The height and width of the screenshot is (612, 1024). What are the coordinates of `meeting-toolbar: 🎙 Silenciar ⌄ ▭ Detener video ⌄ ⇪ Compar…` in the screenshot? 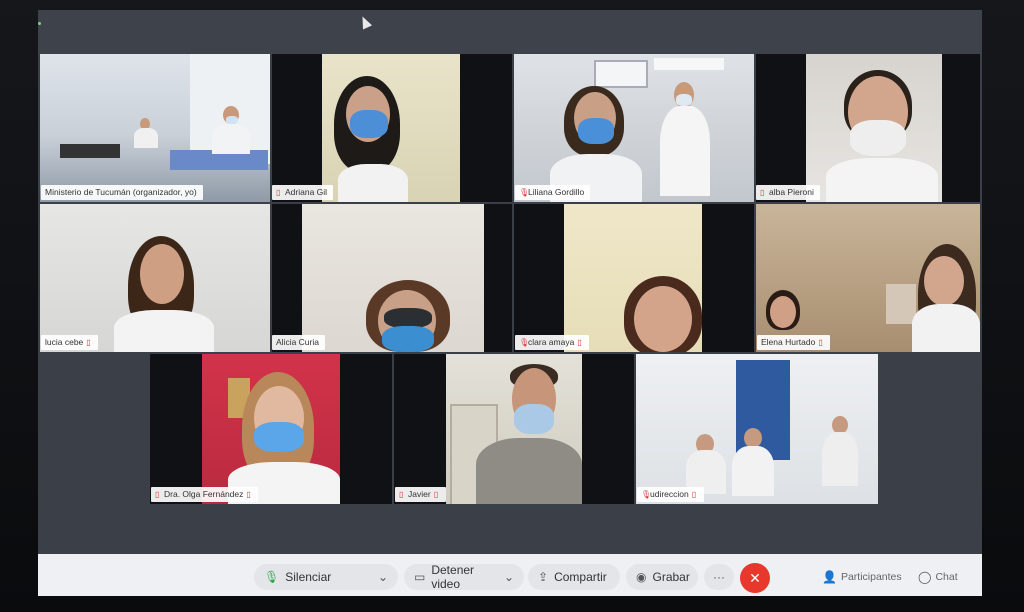 It's located at (510, 575).